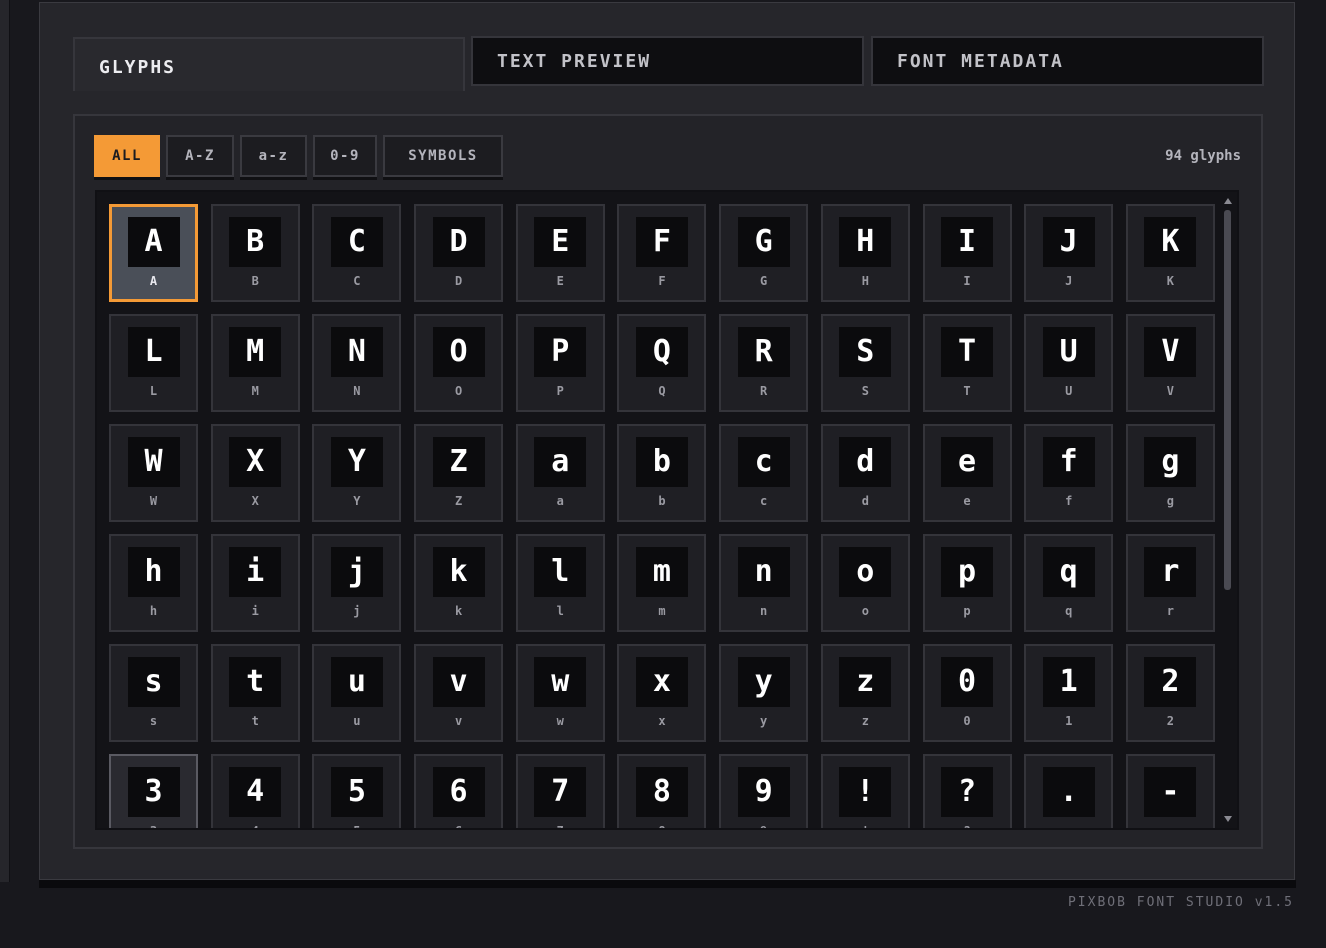 The width and height of the screenshot is (1326, 948). What do you see at coordinates (560, 473) in the screenshot?
I see `glyph-cell: aa` at bounding box center [560, 473].